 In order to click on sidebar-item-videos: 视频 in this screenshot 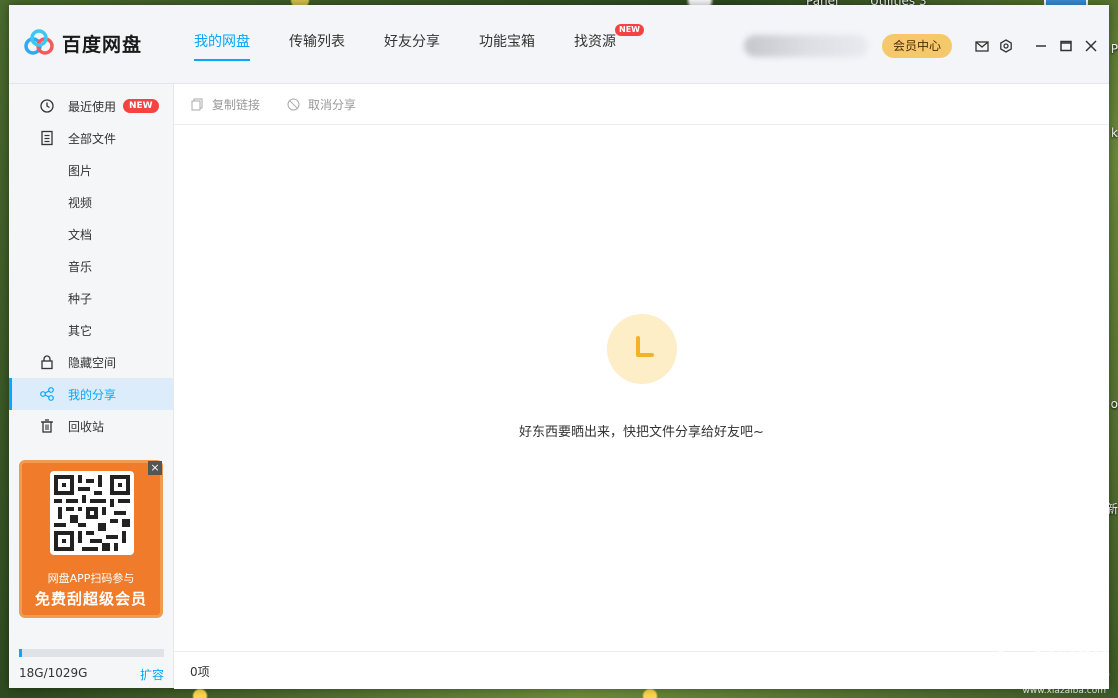, I will do `click(91, 202)`.